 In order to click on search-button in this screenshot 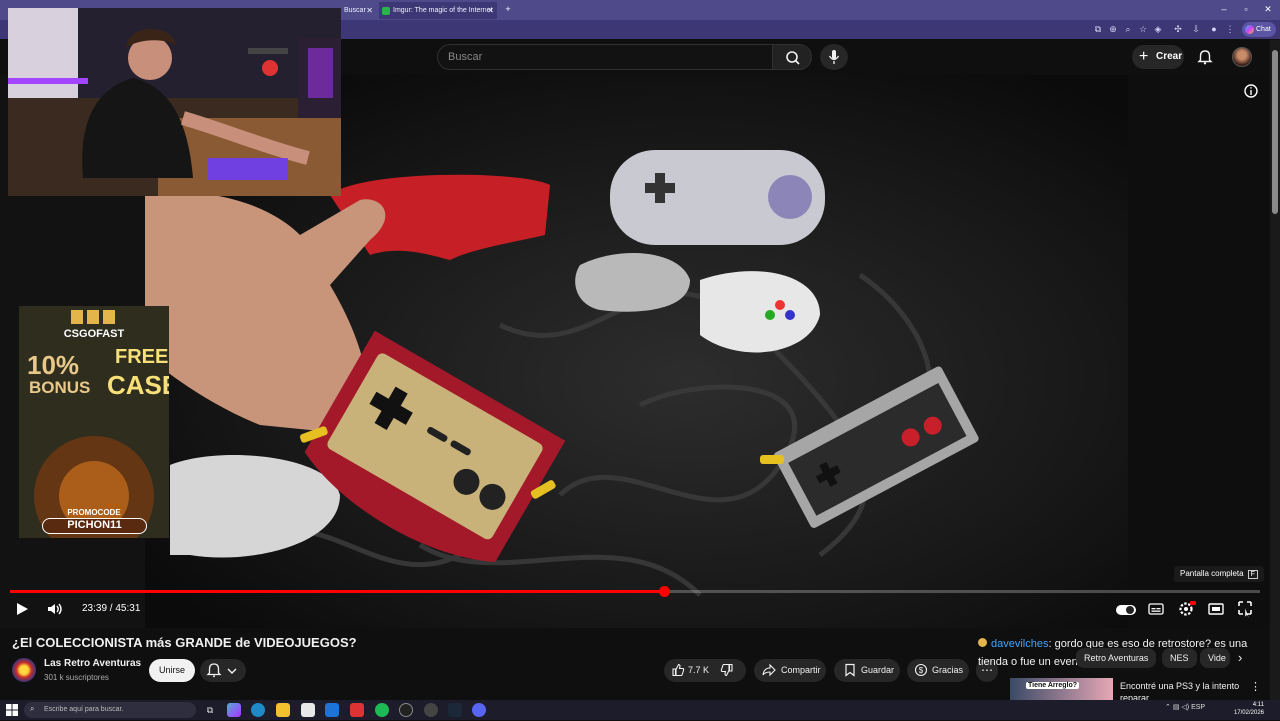, I will do `click(792, 57)`.